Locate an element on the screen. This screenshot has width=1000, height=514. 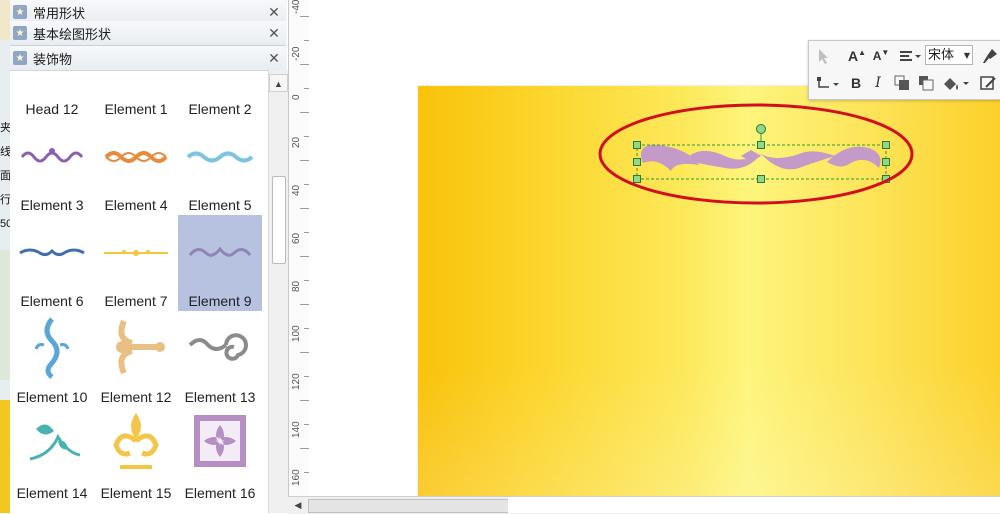
floating-format-toolbar: A ▲ A ▼ 宋体 ▼ B I is located at coordinates (904, 70).